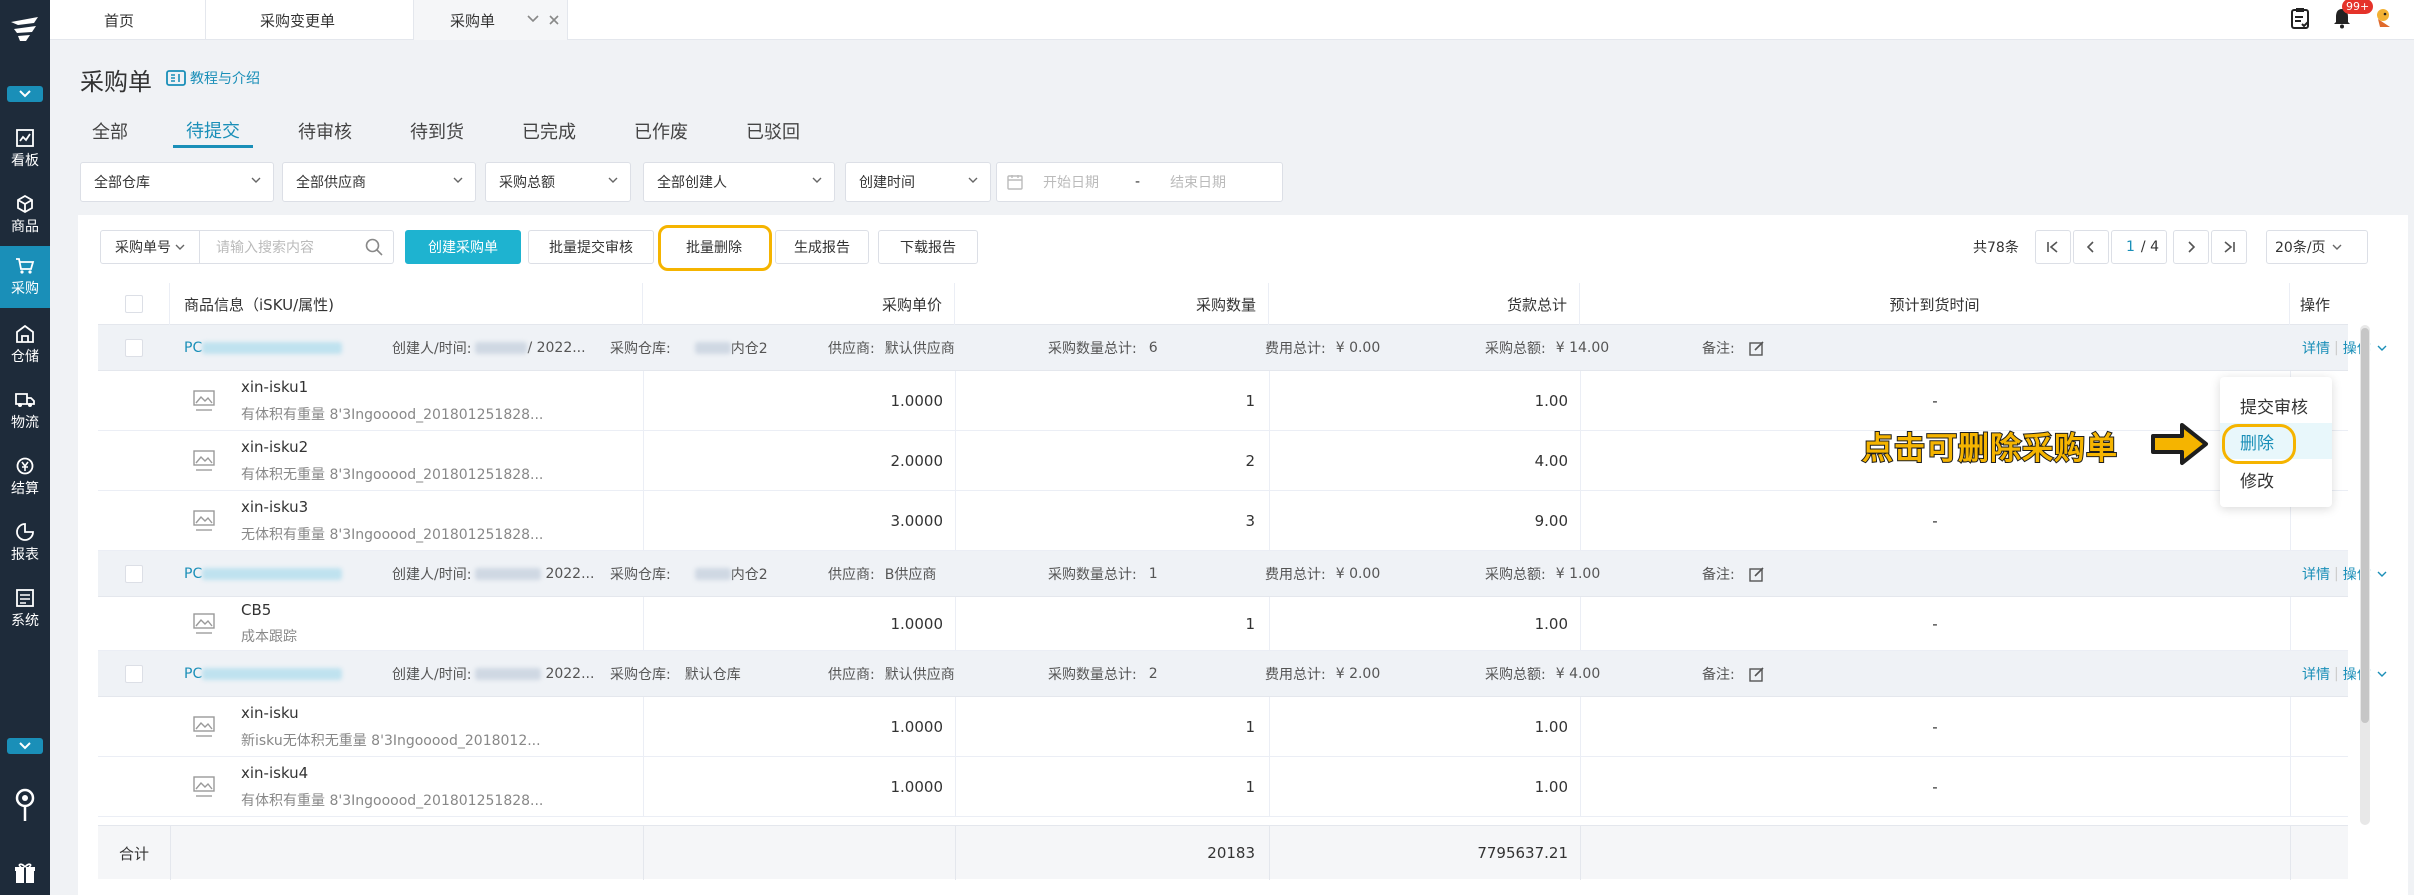 Image resolution: width=2414 pixels, height=895 pixels. What do you see at coordinates (25, 477) in the screenshot?
I see `nav-item-settlement: 结算` at bounding box center [25, 477].